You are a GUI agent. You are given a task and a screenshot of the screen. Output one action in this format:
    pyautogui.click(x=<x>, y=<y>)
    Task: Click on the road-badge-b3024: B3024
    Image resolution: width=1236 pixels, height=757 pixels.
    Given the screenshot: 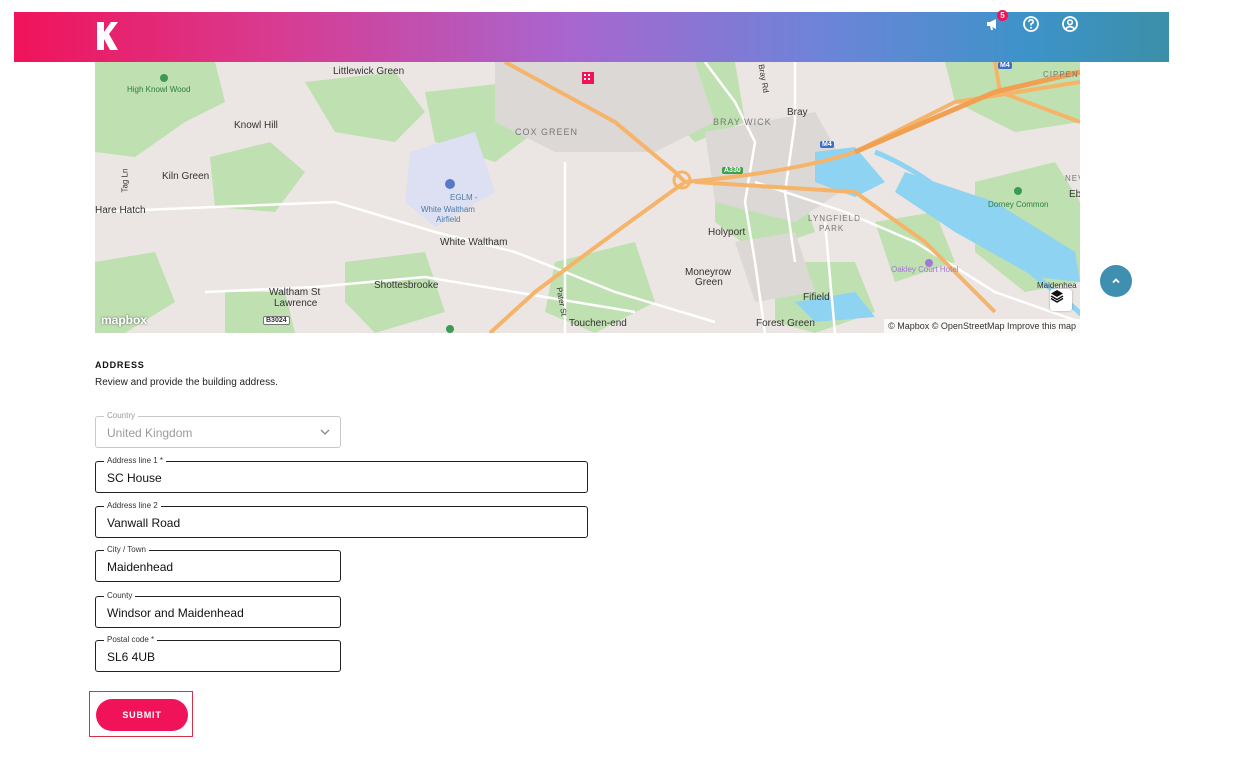 What is the action you would take?
    pyautogui.click(x=276, y=320)
    